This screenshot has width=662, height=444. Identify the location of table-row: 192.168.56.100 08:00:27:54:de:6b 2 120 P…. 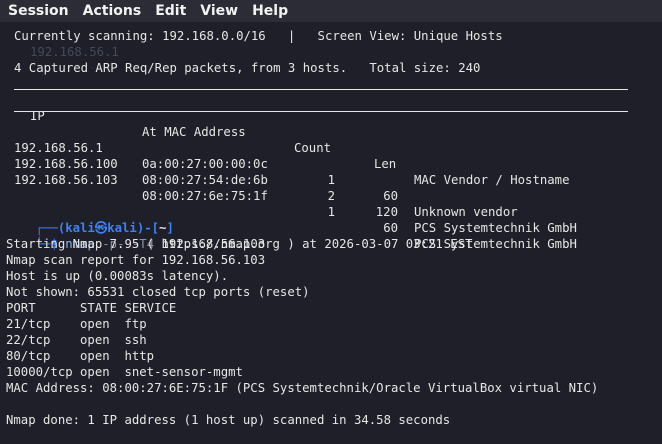
(295, 196).